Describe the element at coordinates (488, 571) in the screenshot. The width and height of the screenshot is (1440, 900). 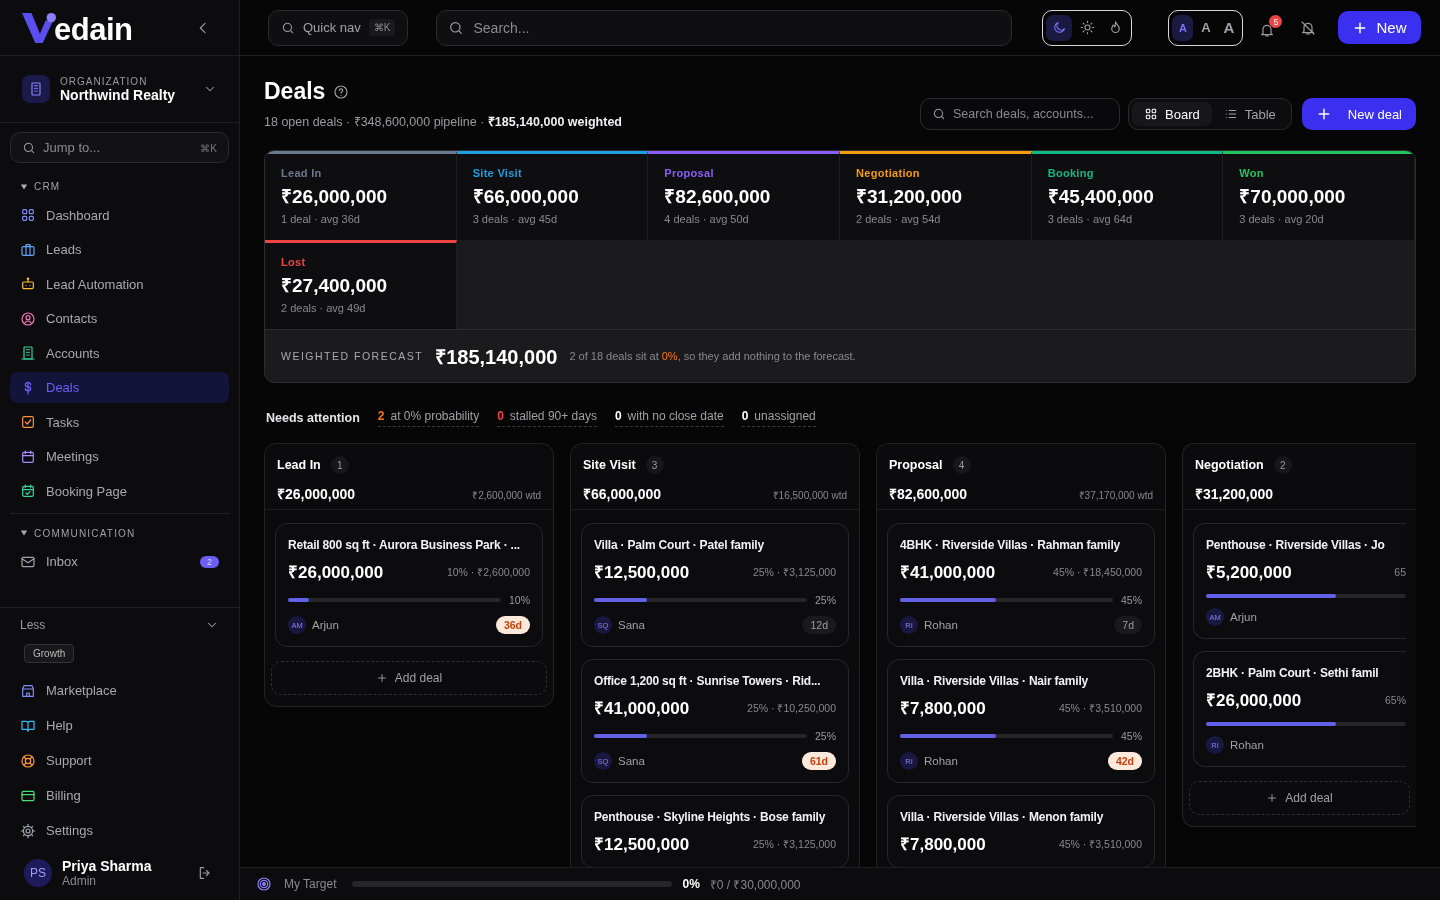
I see `deal-probability: 10% · ₹2,600,000` at that location.